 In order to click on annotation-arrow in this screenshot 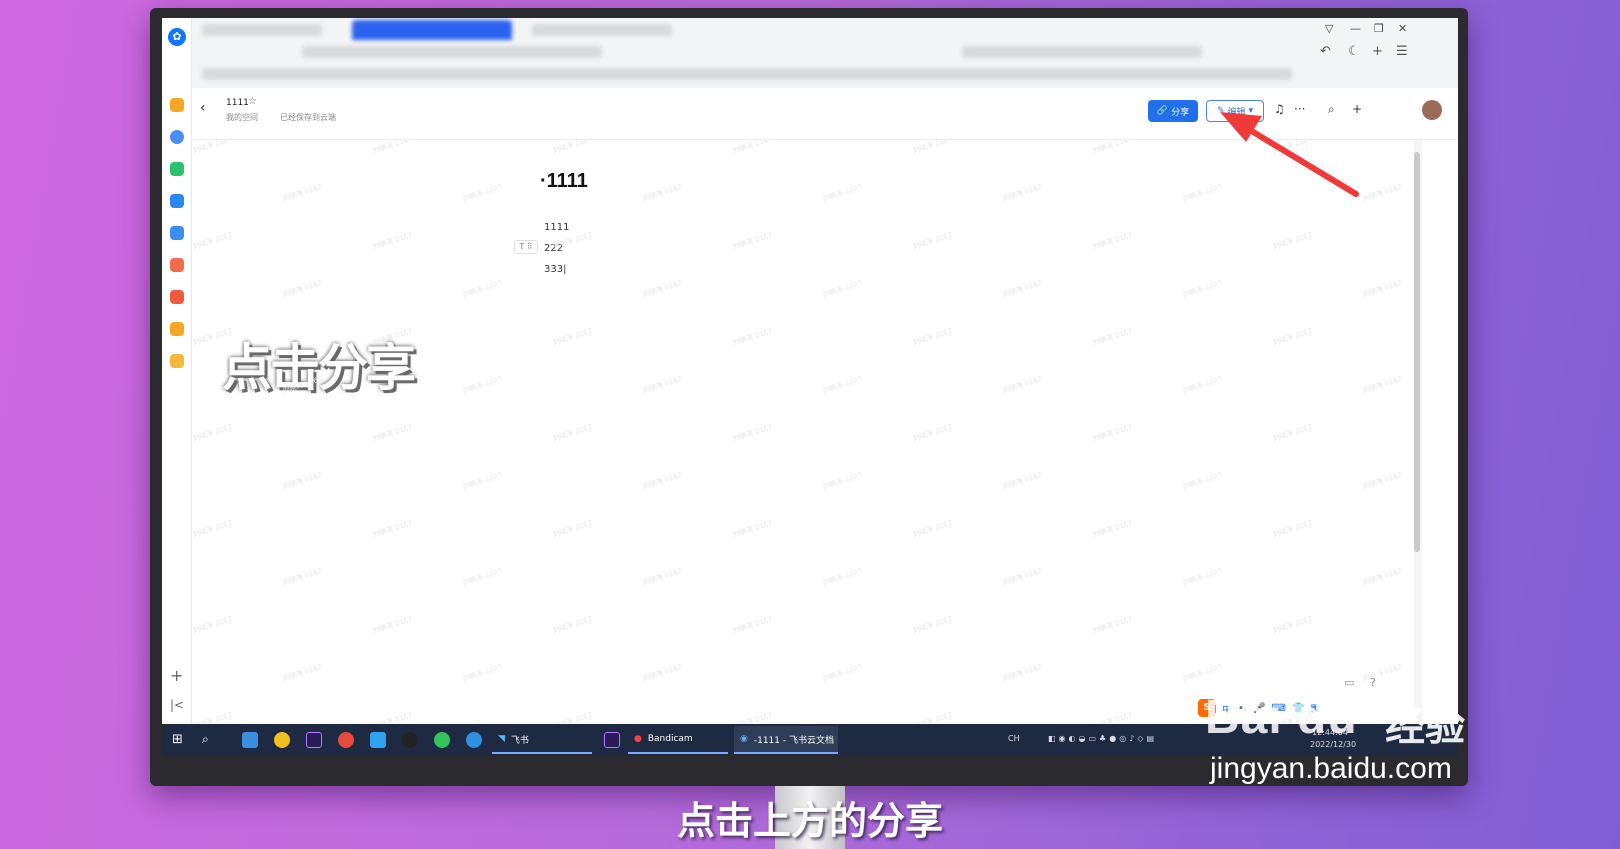, I will do `click(1289, 154)`.